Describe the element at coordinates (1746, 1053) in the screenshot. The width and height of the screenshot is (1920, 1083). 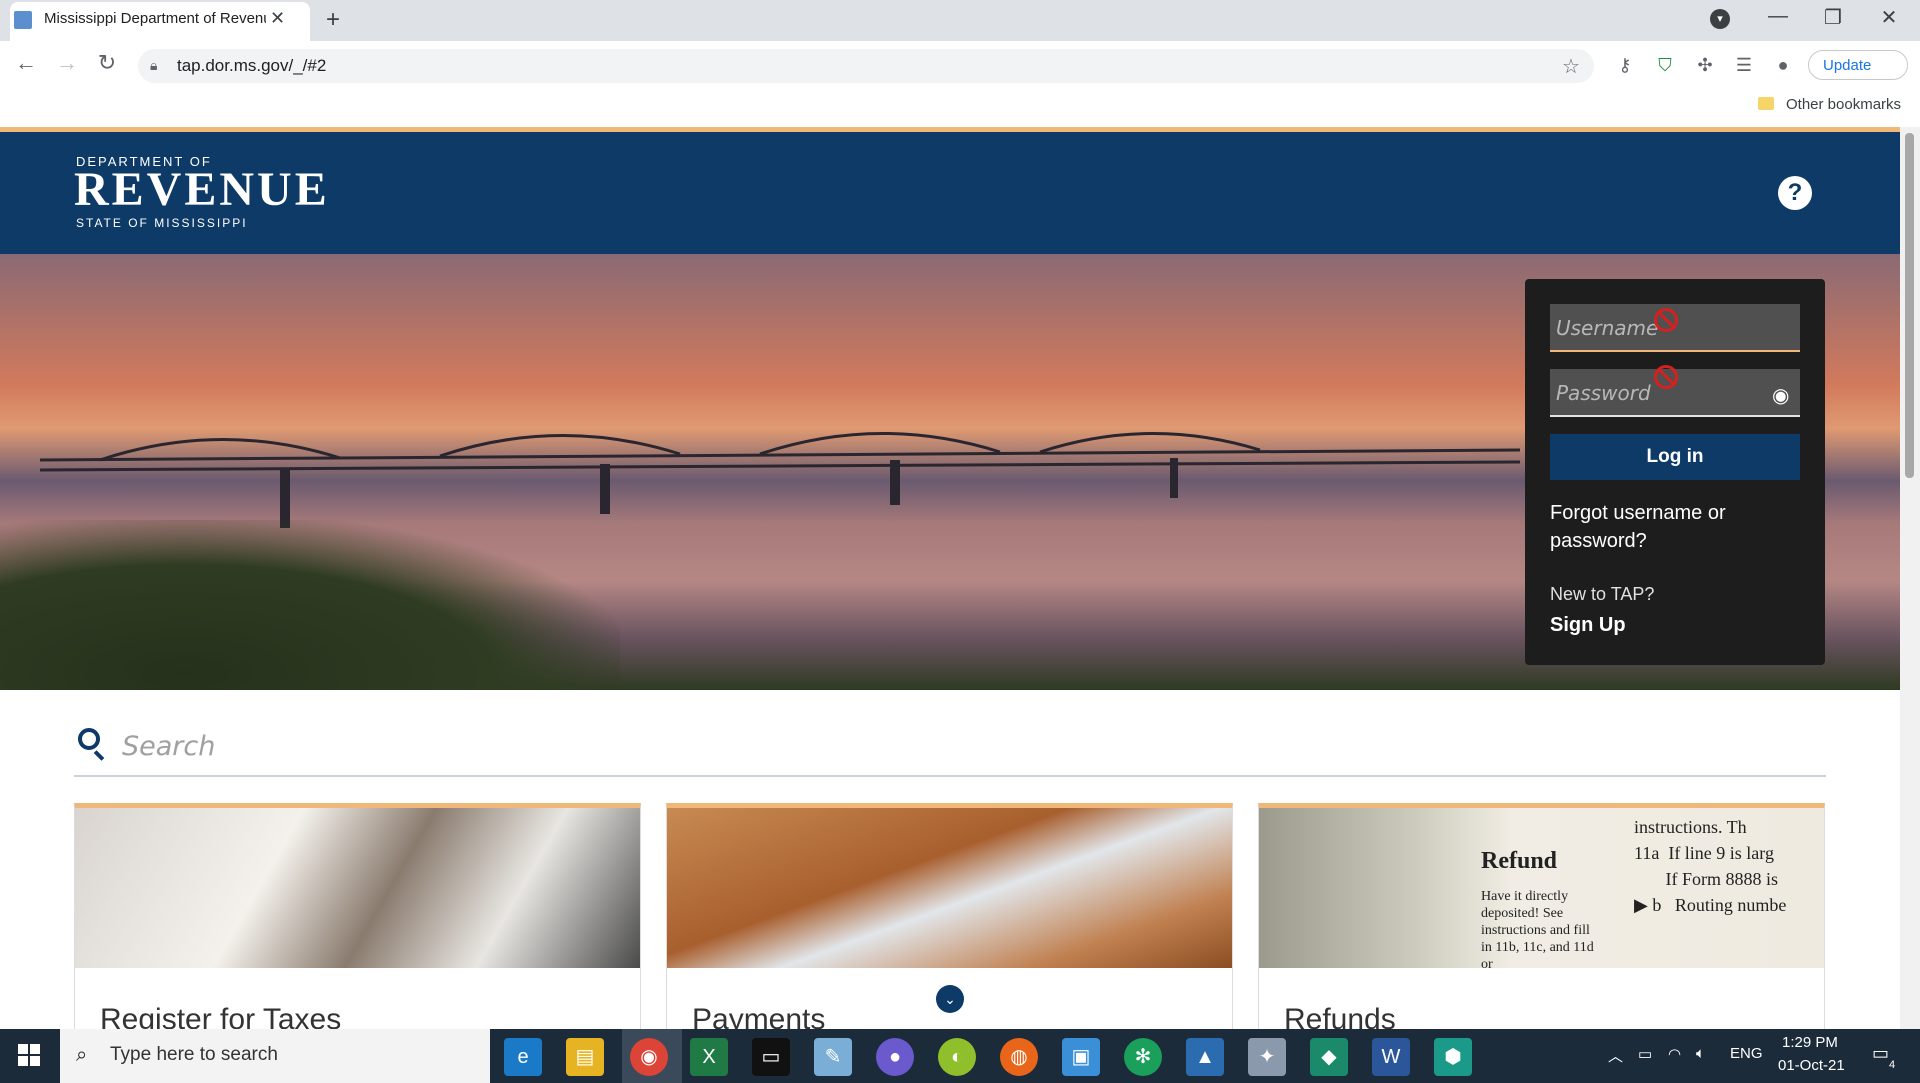
I see `language-indicator: ENG` at that location.